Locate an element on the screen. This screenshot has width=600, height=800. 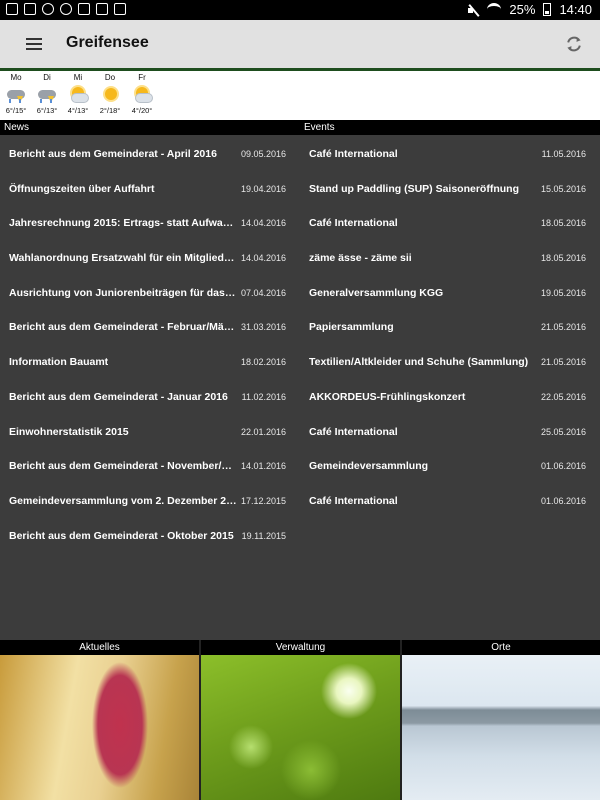
gallery-icon is located at coordinates (12, 9).